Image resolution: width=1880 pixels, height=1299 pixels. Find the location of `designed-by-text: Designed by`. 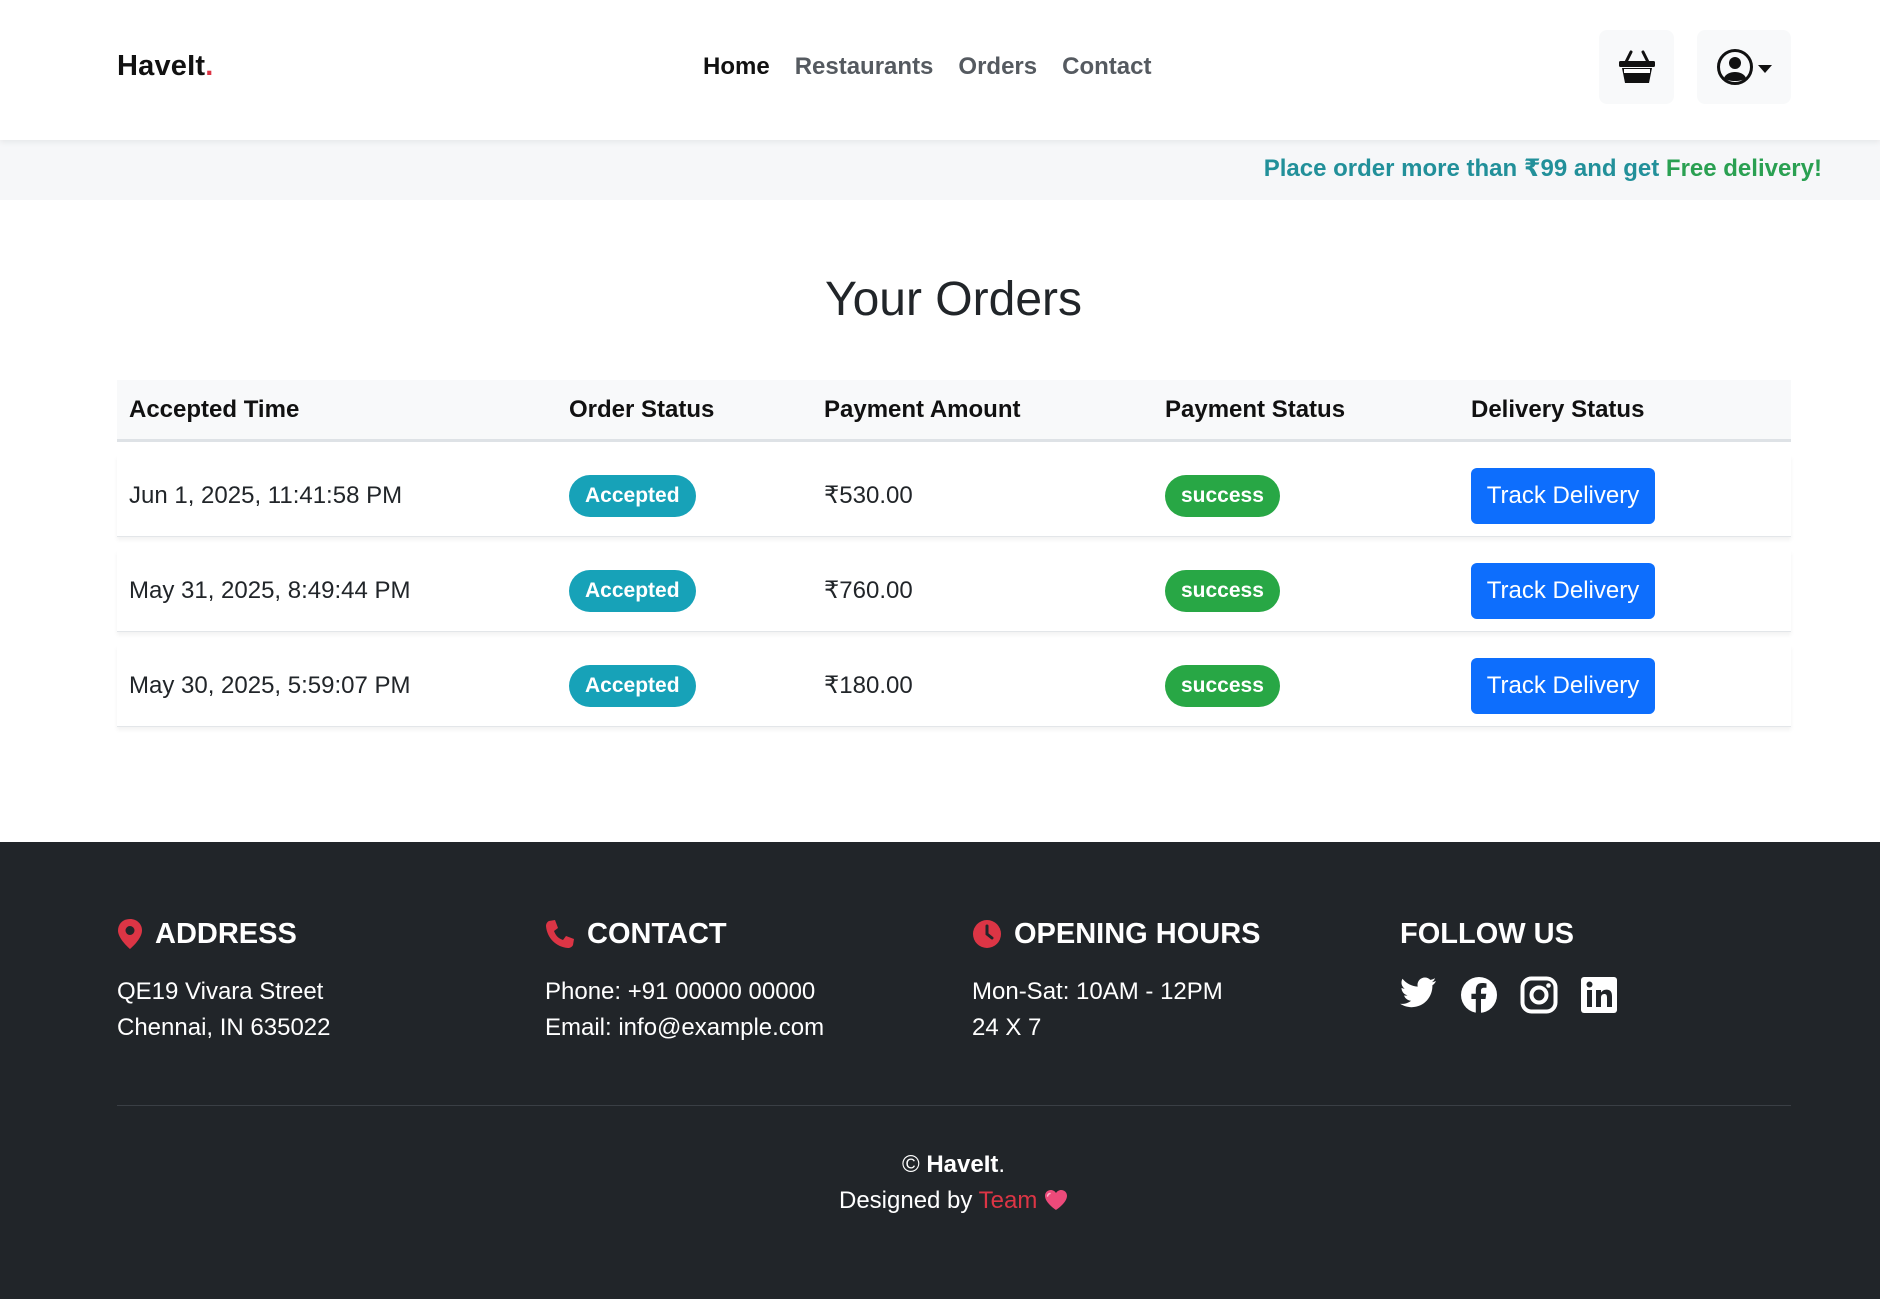

designed-by-text: Designed by is located at coordinates (908, 1200).